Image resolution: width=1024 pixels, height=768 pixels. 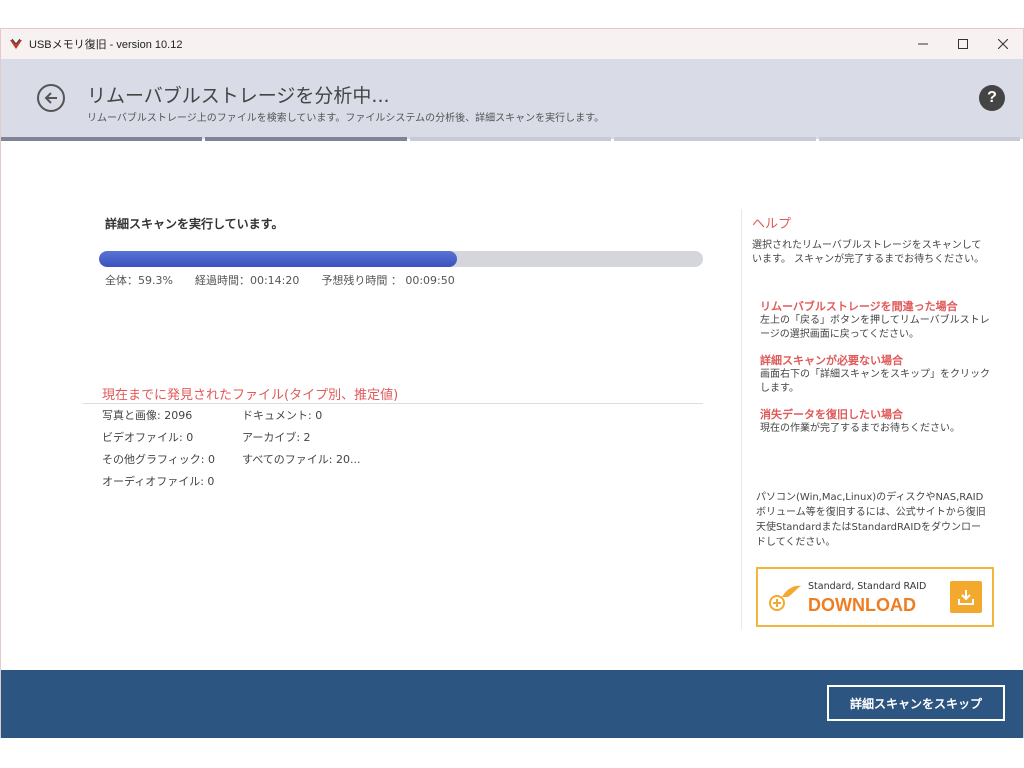 What do you see at coordinates (512, 44) in the screenshot?
I see `title-bar: USBメモリ復旧 - version 10.12` at bounding box center [512, 44].